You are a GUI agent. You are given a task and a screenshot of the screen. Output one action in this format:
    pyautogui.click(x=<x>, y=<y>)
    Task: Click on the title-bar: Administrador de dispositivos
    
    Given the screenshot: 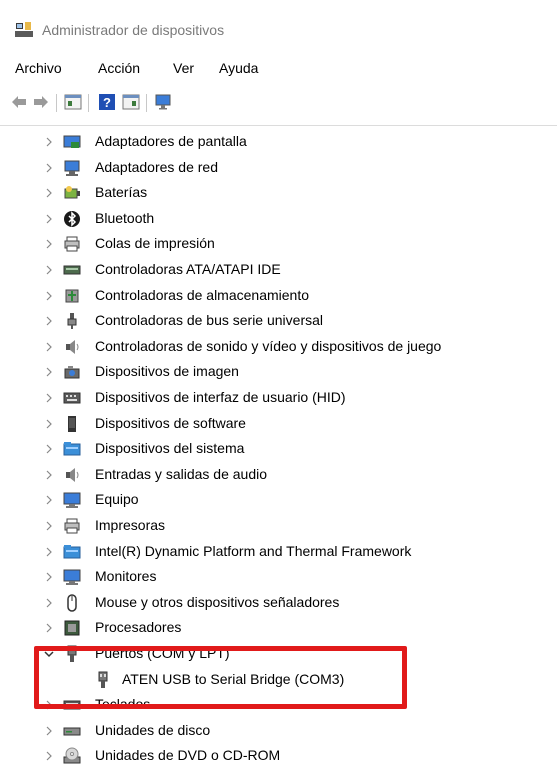 What is the action you would take?
    pyautogui.click(x=278, y=25)
    